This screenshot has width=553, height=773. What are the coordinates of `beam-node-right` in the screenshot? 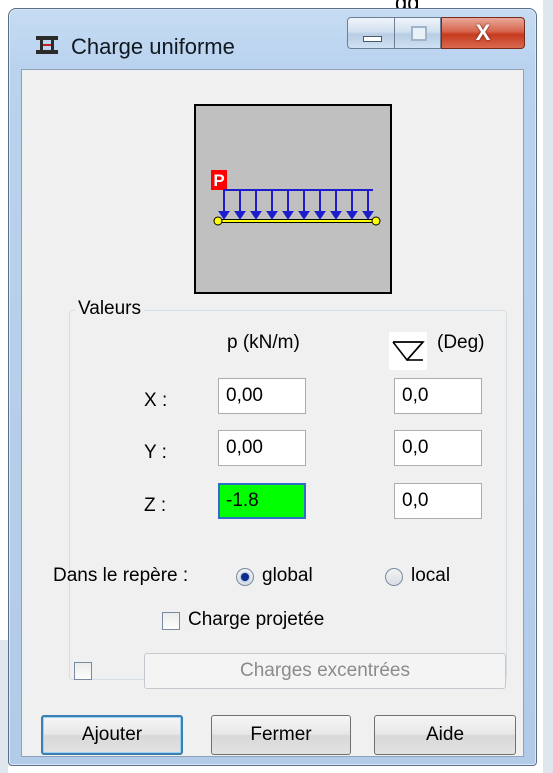 It's located at (376, 221).